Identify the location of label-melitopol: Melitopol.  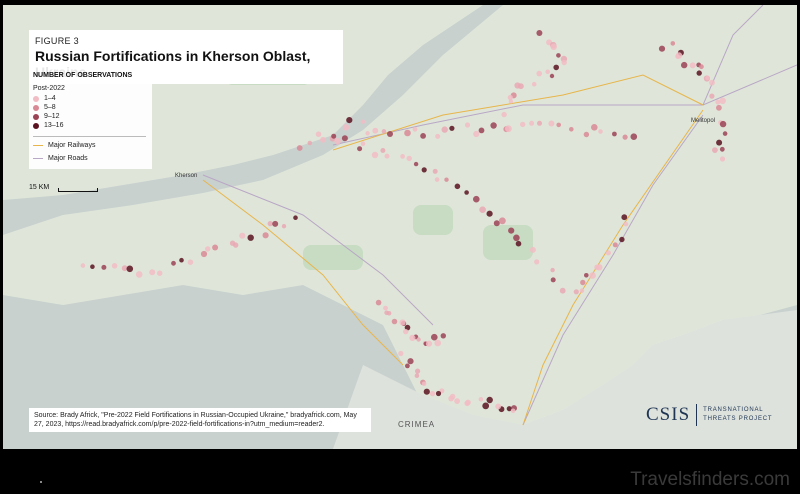
(703, 121).